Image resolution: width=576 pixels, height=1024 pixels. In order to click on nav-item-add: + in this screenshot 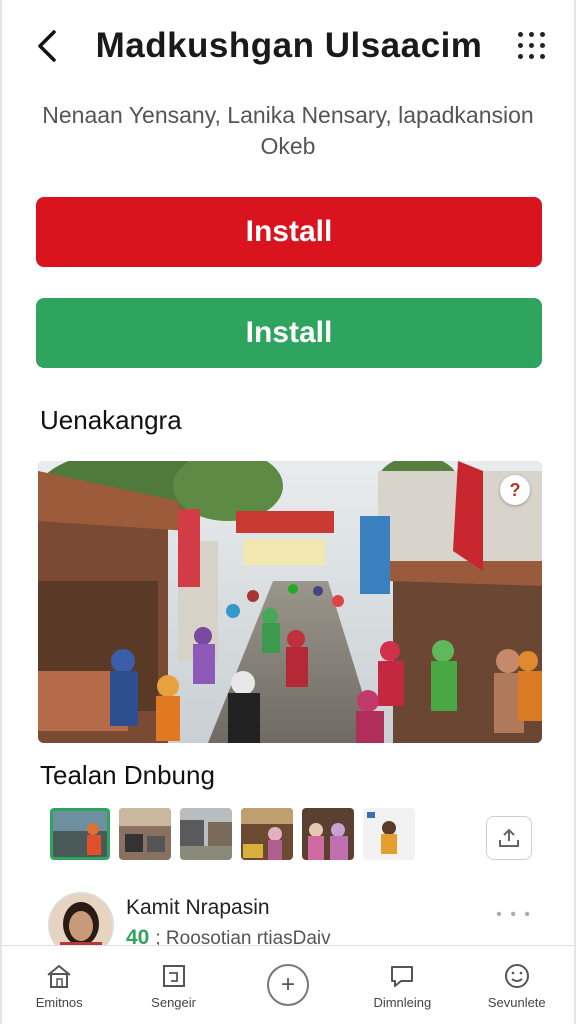, I will do `click(288, 985)`.